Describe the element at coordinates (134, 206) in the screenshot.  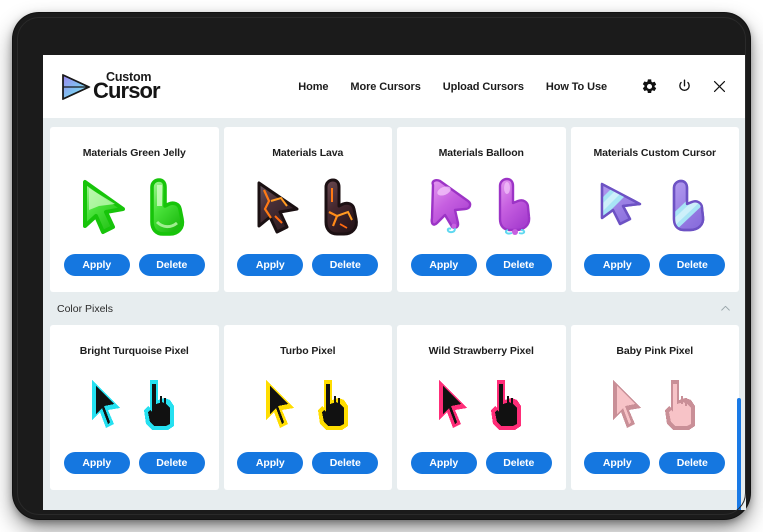
I see `cursor-preview-green-jelly` at that location.